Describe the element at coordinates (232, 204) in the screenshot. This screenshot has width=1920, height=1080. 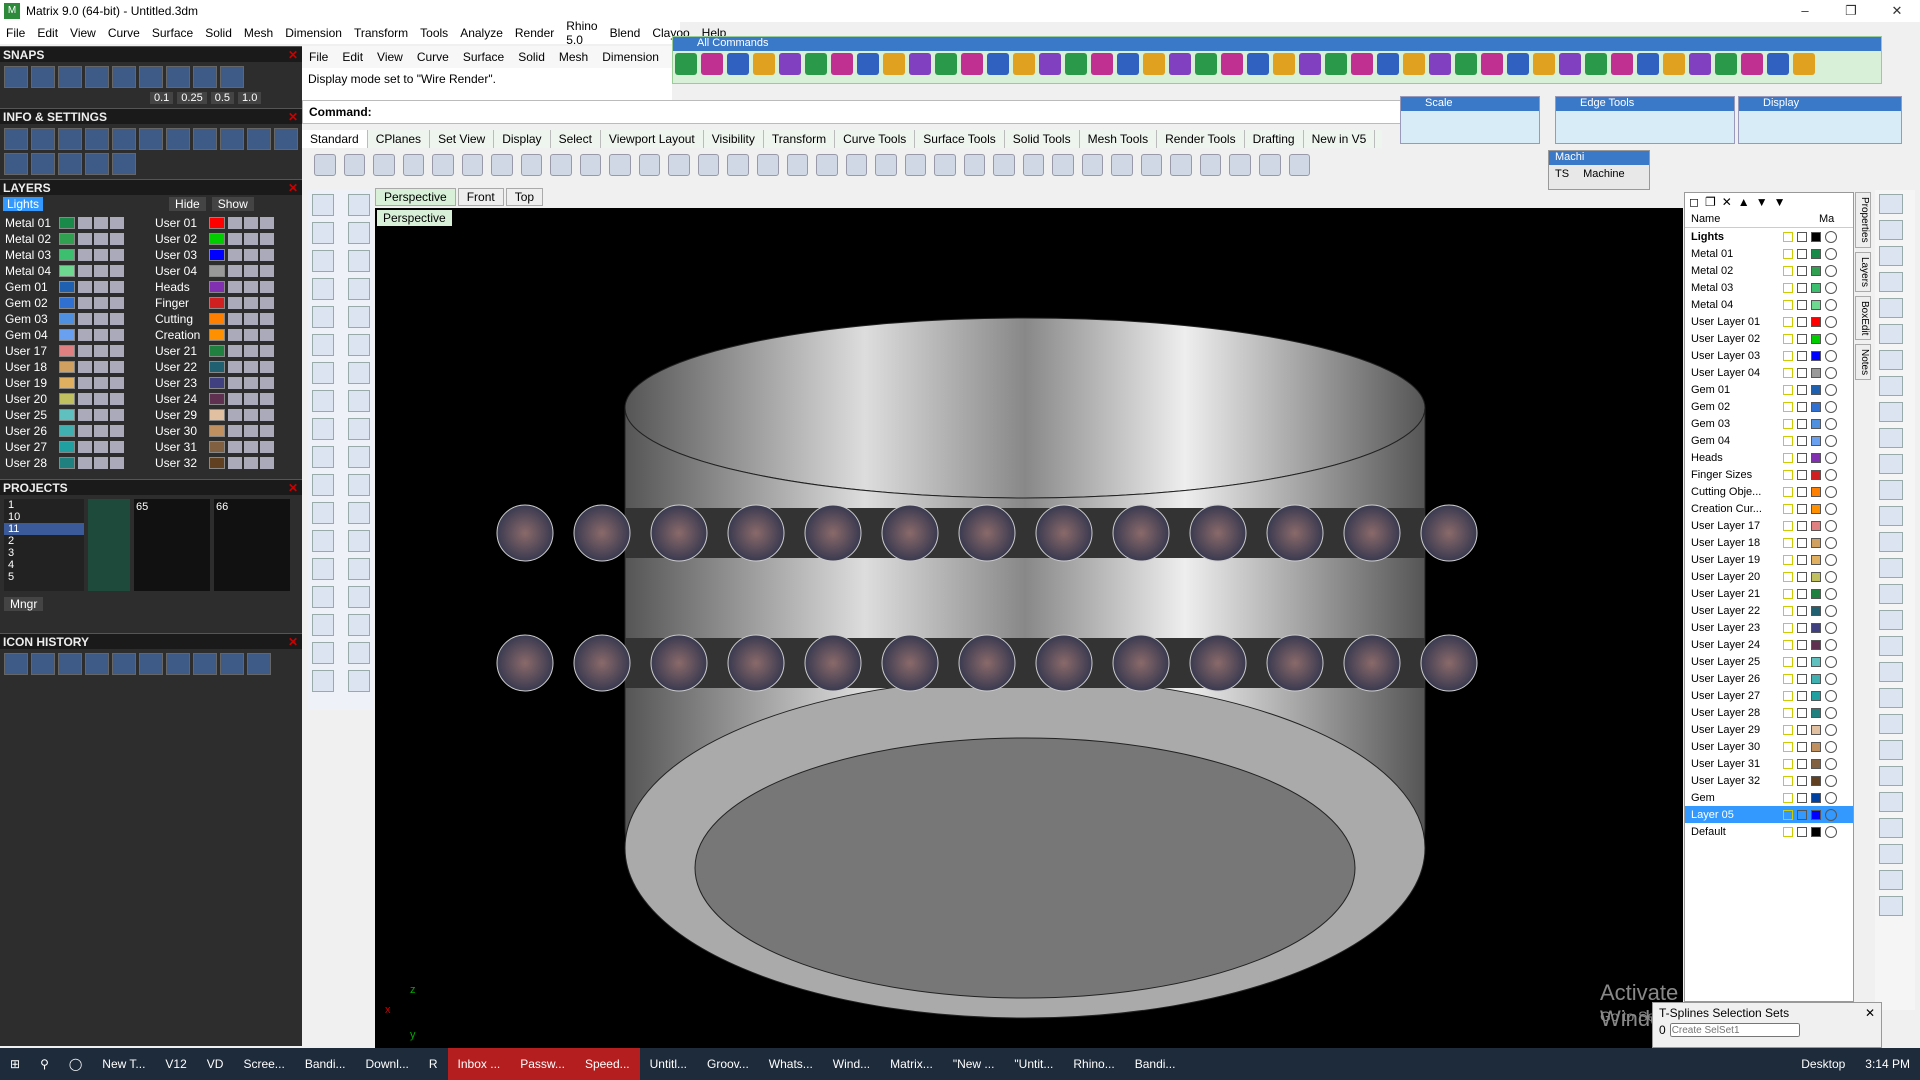
I see `show-button: Show` at that location.